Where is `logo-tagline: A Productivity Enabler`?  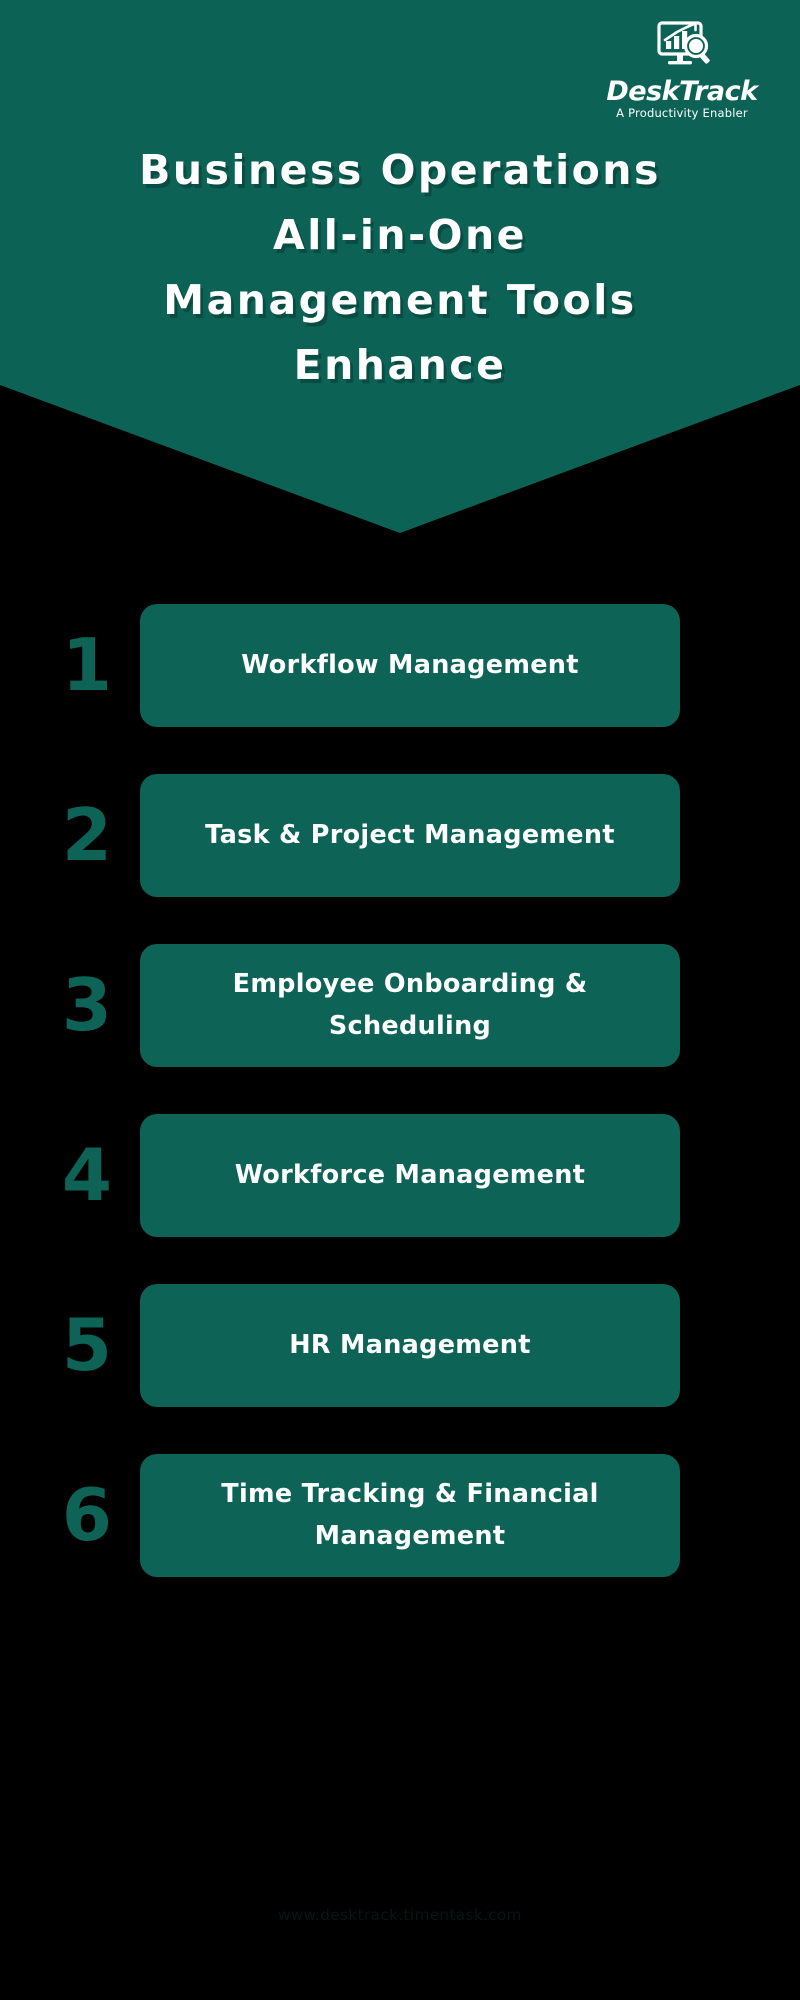 logo-tagline: A Productivity Enabler is located at coordinates (682, 113).